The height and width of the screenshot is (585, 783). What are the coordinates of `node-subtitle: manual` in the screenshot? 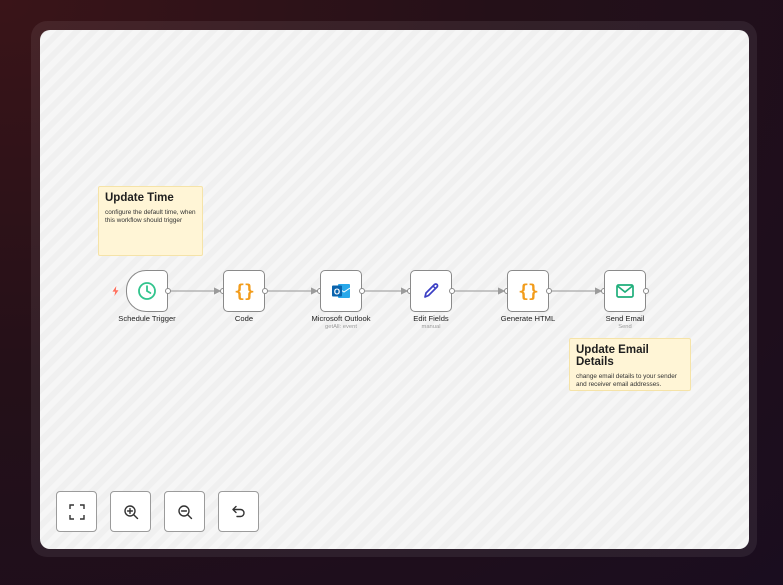 It's located at (431, 327).